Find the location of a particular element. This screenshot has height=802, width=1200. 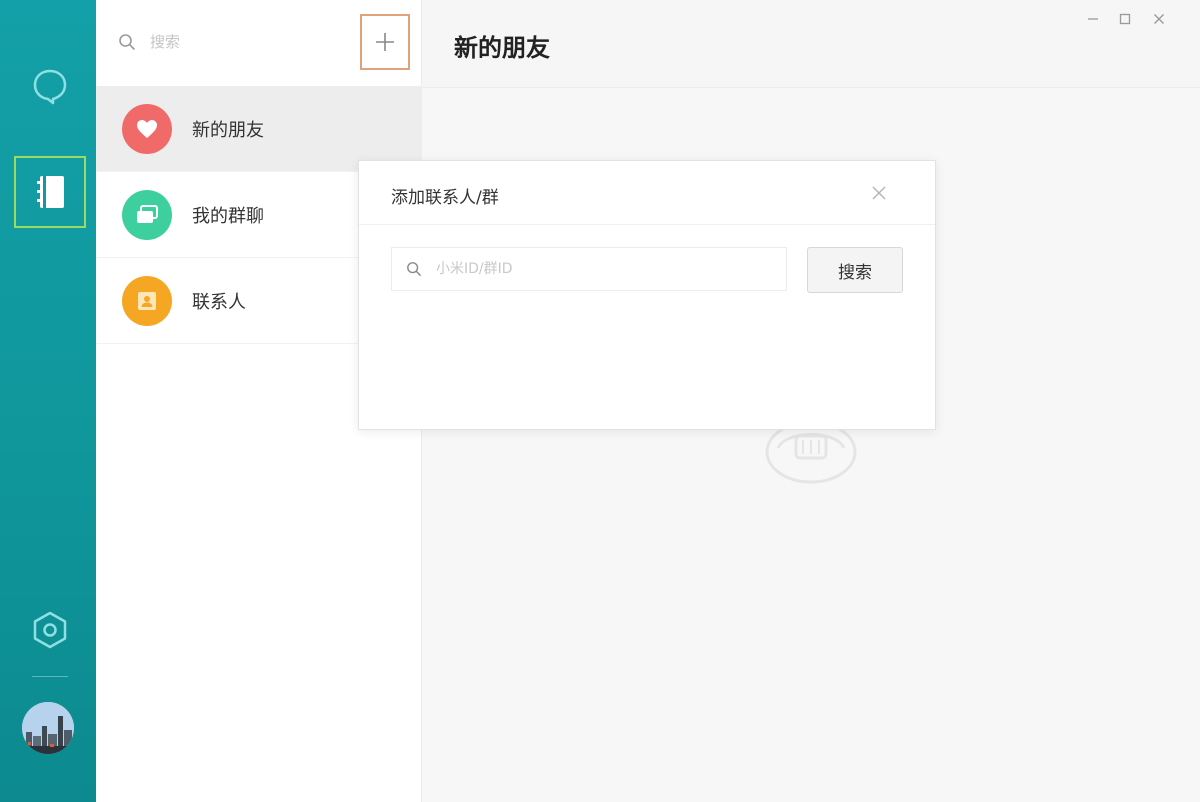

plus-icon is located at coordinates (385, 42).